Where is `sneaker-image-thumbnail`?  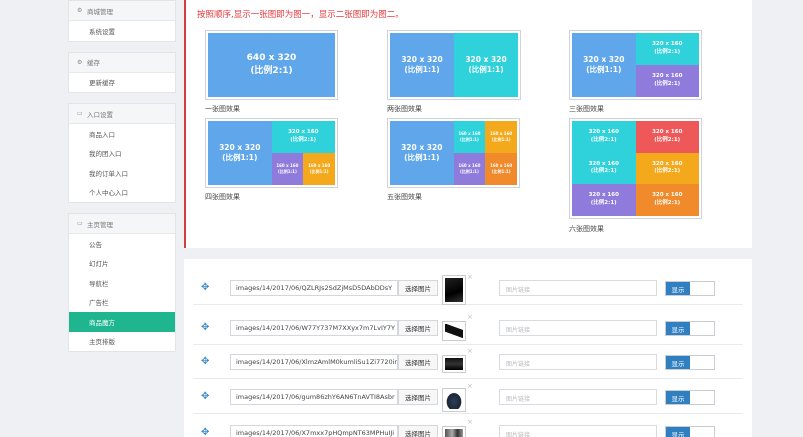
sneaker-image-thumbnail is located at coordinates (454, 331).